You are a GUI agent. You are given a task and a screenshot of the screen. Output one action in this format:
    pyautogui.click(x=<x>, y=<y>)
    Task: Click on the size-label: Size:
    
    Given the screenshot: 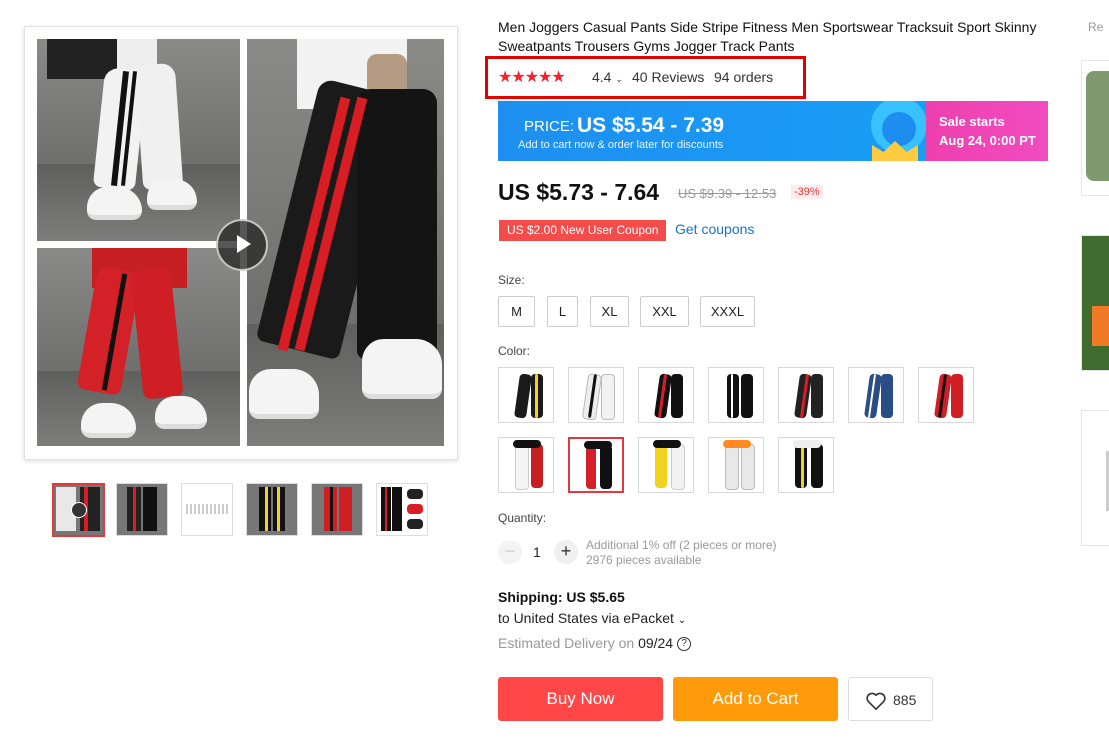 What is the action you would take?
    pyautogui.click(x=511, y=280)
    